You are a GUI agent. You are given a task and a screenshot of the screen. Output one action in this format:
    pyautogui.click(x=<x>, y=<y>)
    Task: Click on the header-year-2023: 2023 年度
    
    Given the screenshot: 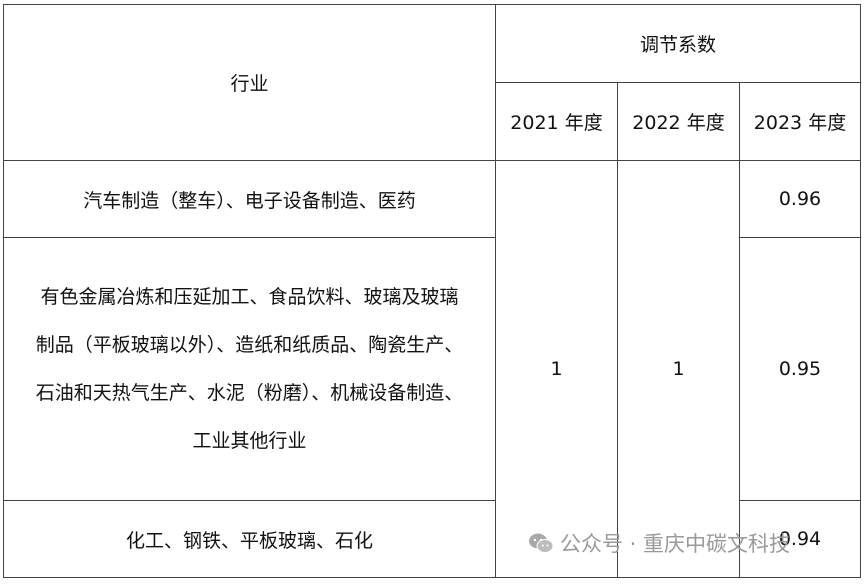 What is the action you would take?
    pyautogui.click(x=800, y=121)
    